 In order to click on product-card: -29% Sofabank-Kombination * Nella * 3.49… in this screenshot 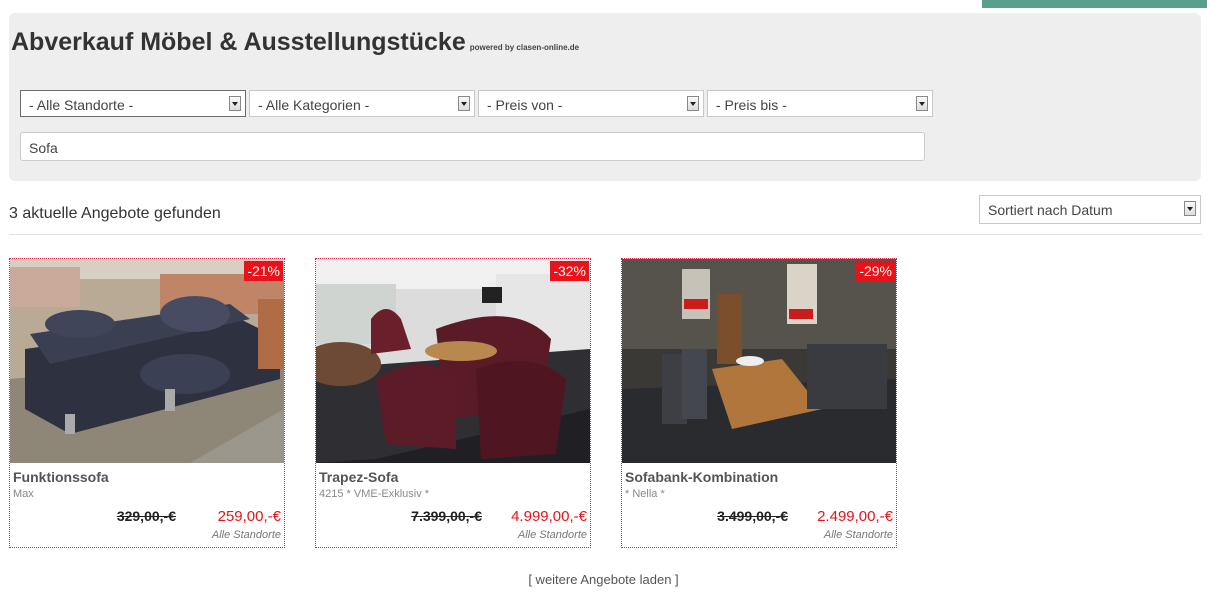, I will do `click(759, 403)`.